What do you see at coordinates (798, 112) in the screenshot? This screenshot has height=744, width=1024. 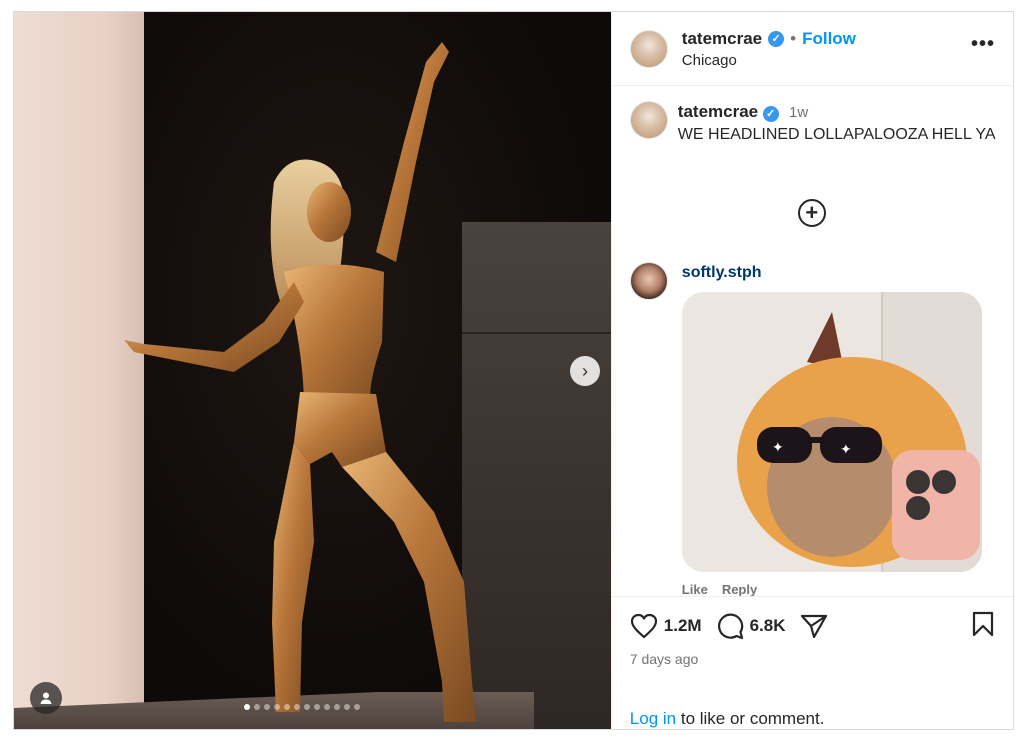 I see `caption-time: 1w` at bounding box center [798, 112].